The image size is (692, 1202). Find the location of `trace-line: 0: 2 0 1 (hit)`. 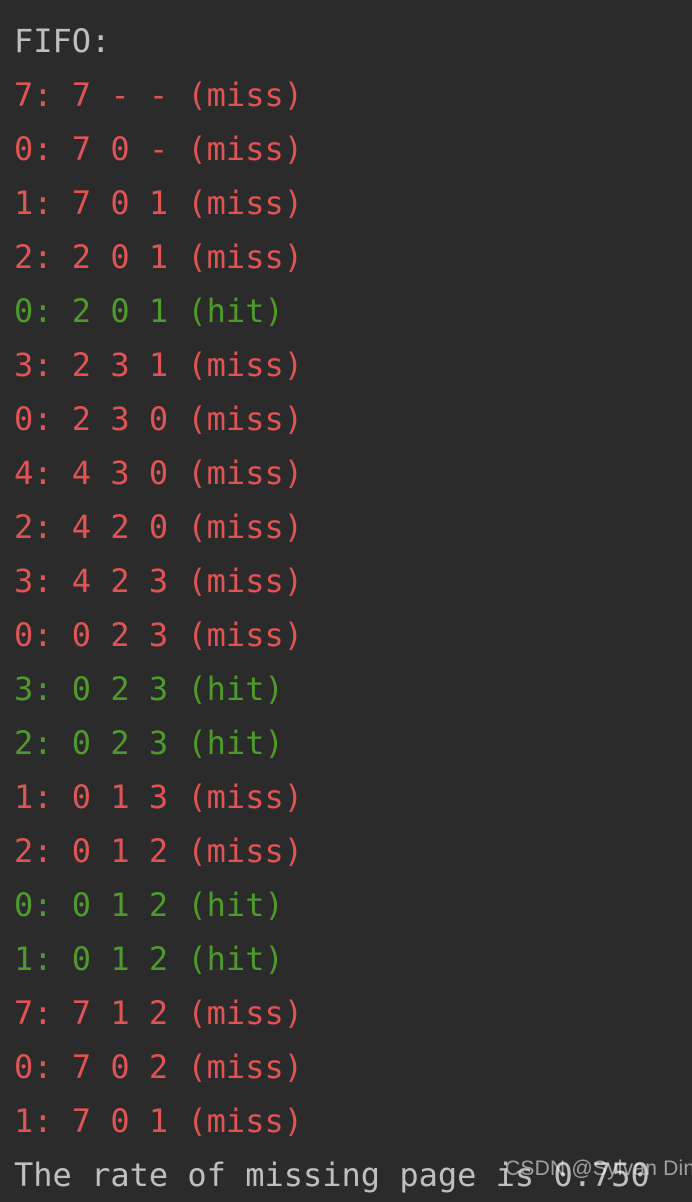

trace-line: 0: 2 0 1 (hit) is located at coordinates (149, 311).